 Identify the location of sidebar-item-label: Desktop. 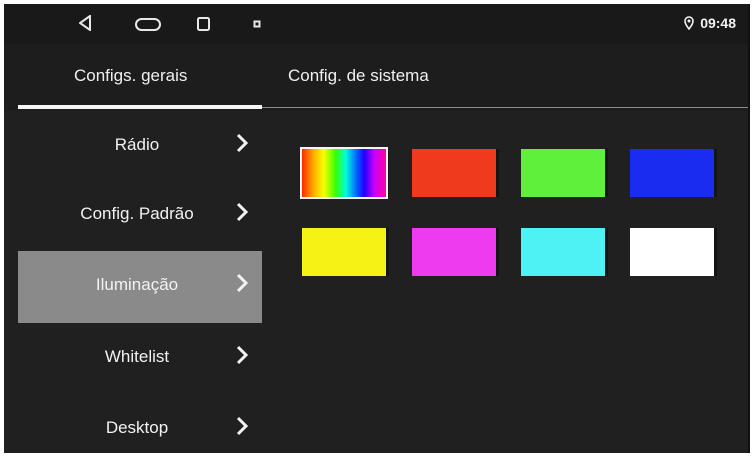
(137, 427).